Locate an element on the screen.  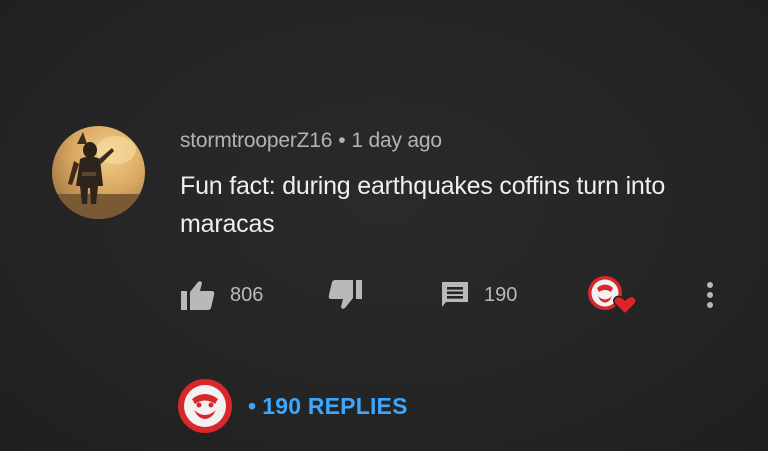
creator-heart-icon is located at coordinates (613, 296).